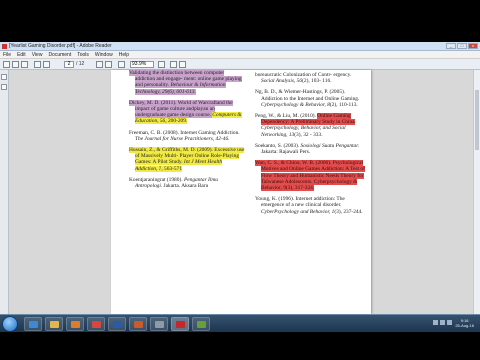  Describe the element at coordinates (298, 211) in the screenshot. I see `reference-text: CyberPsychology and Behavior, 1` at that location.